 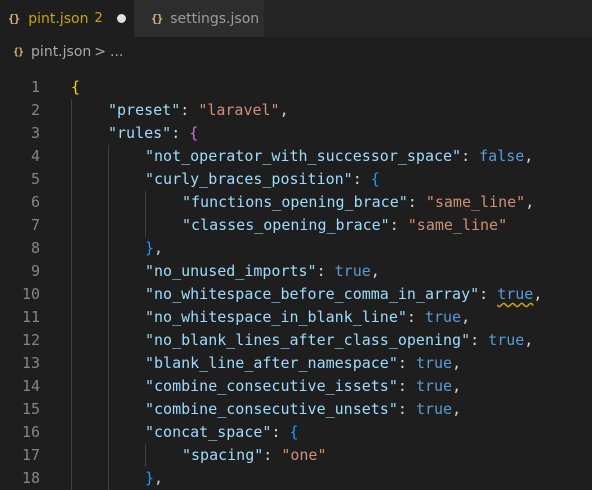 I want to click on code-text: "curly_braces_position": {, so click(x=262, y=179).